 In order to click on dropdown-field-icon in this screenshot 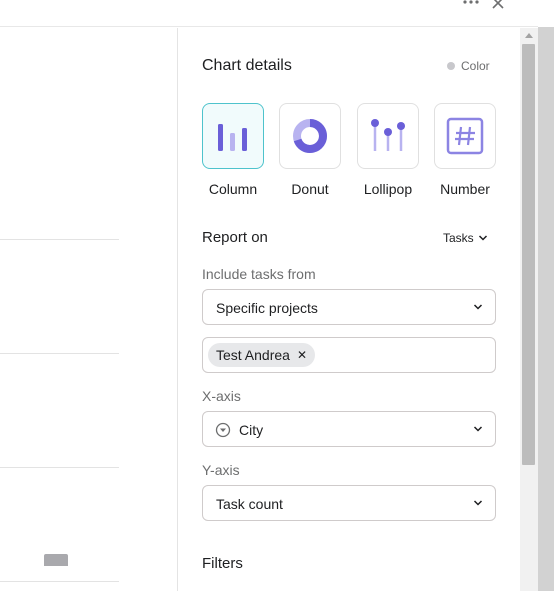, I will do `click(223, 430)`.